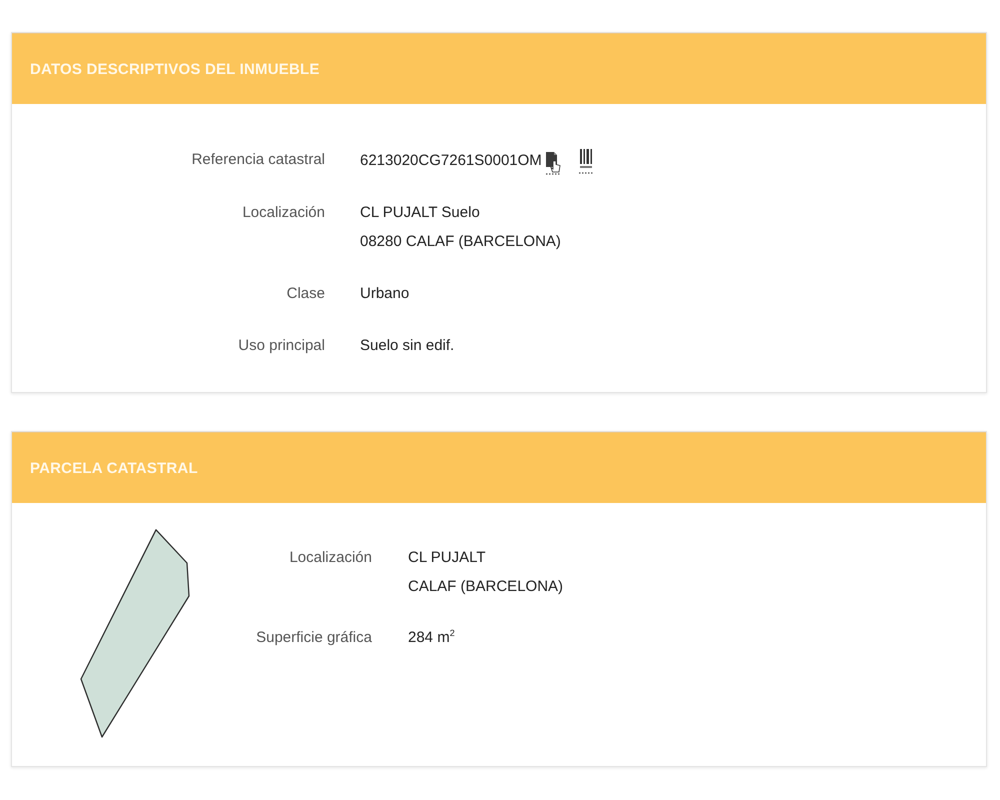  I want to click on field-value: 284 m$^{2}$, so click(432, 637).